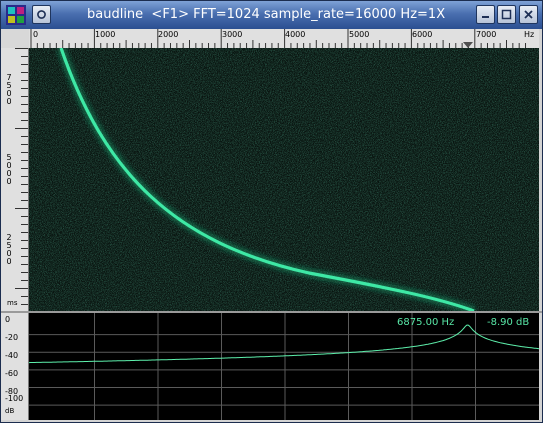 The image size is (543, 423). I want to click on window-menu-icon, so click(41, 14).